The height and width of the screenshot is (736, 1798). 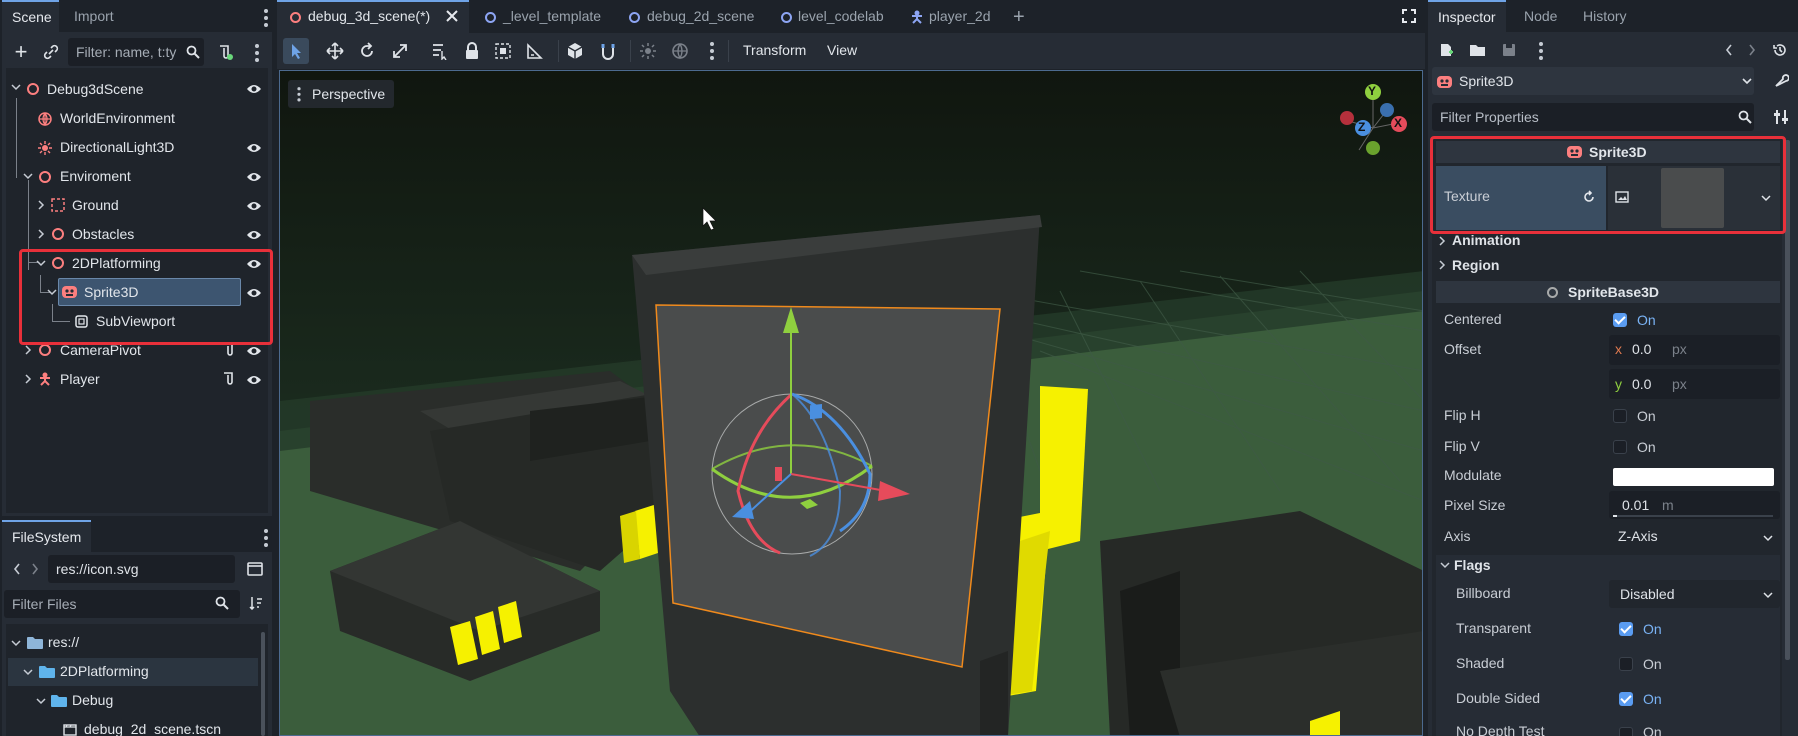 What do you see at coordinates (712, 52) in the screenshot?
I see `viewport-options-icon` at bounding box center [712, 52].